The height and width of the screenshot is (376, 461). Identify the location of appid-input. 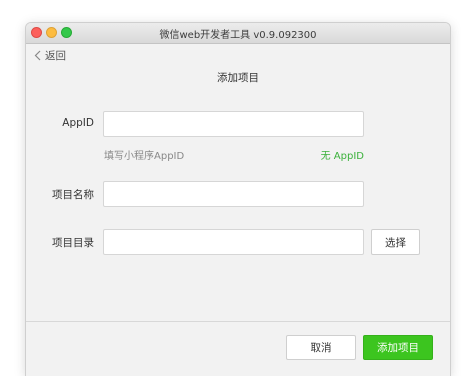
(233, 124).